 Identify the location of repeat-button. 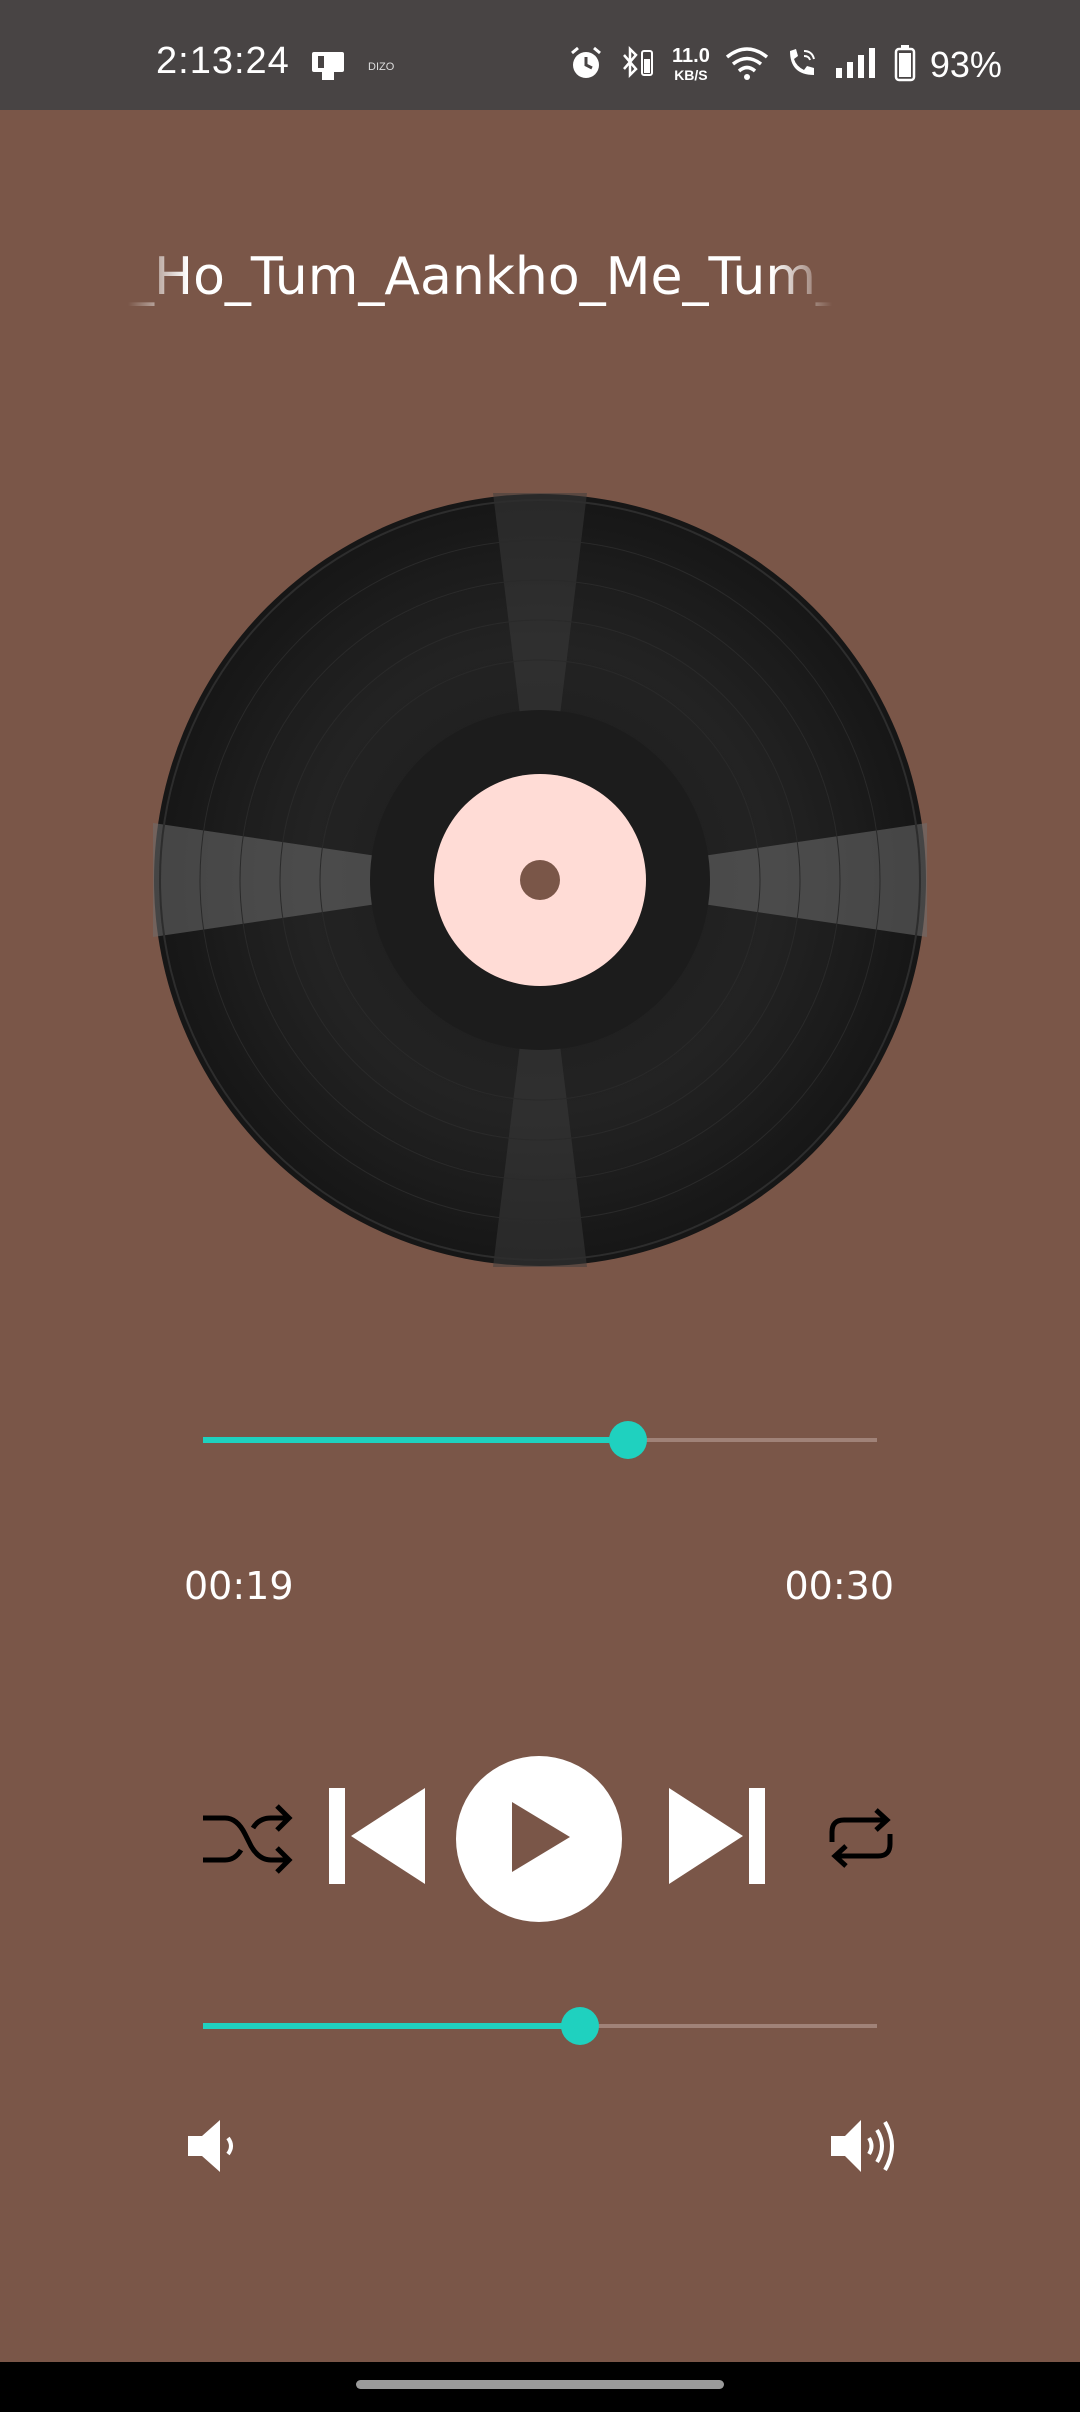
(861, 1840).